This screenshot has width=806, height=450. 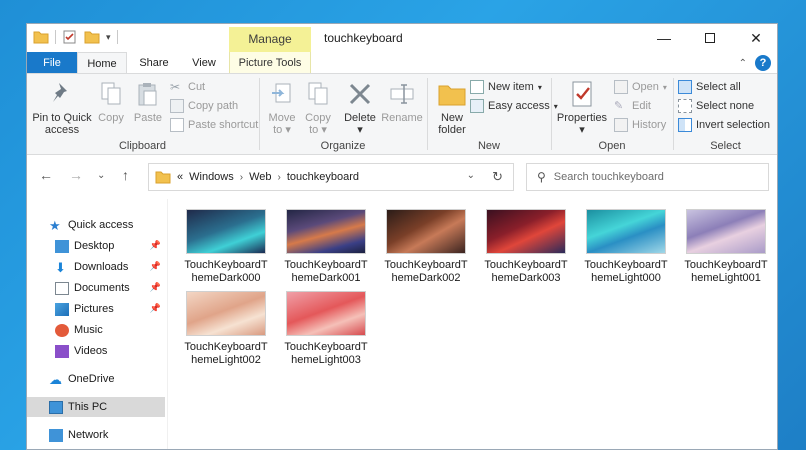 I want to click on nav-label: Quick access, so click(x=101, y=225).